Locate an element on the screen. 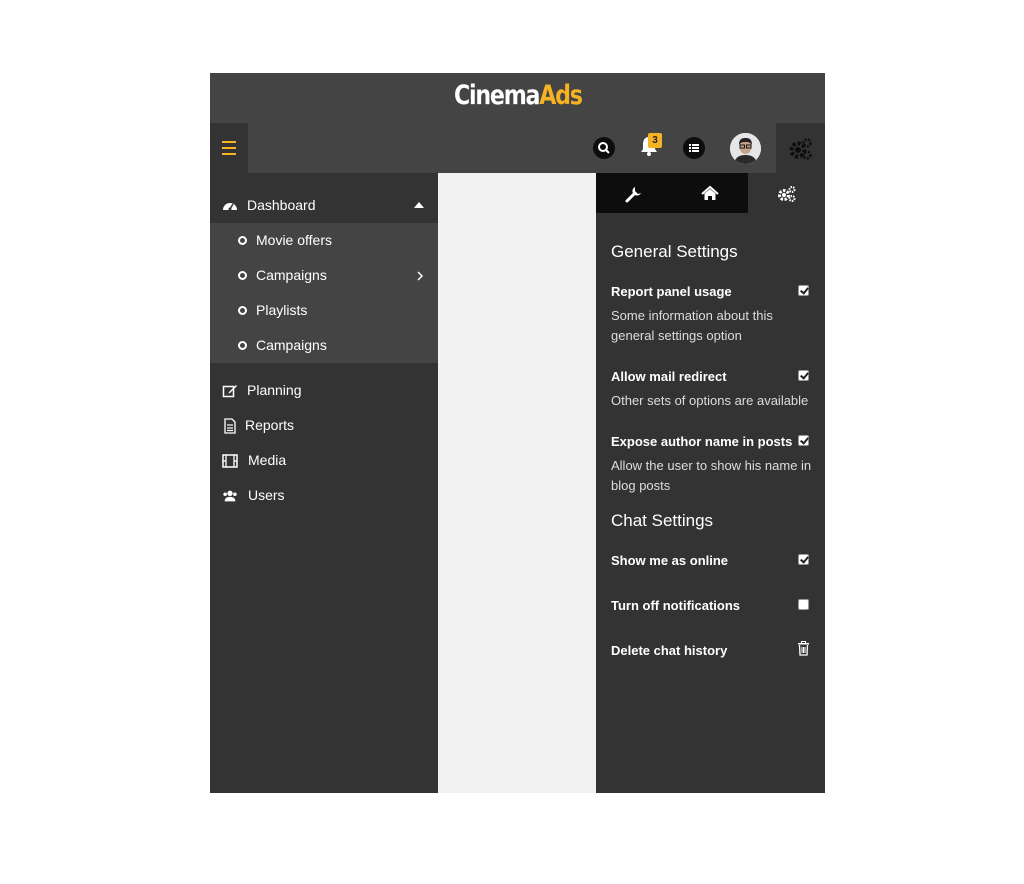 The width and height of the screenshot is (1024, 884). list-icon is located at coordinates (694, 148).